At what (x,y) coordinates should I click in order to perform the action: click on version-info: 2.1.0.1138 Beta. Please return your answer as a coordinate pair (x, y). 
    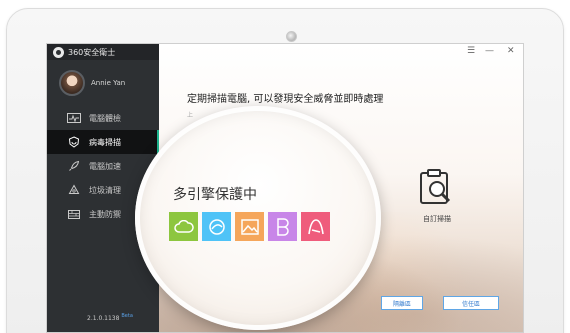
    Looking at the image, I should click on (110, 317).